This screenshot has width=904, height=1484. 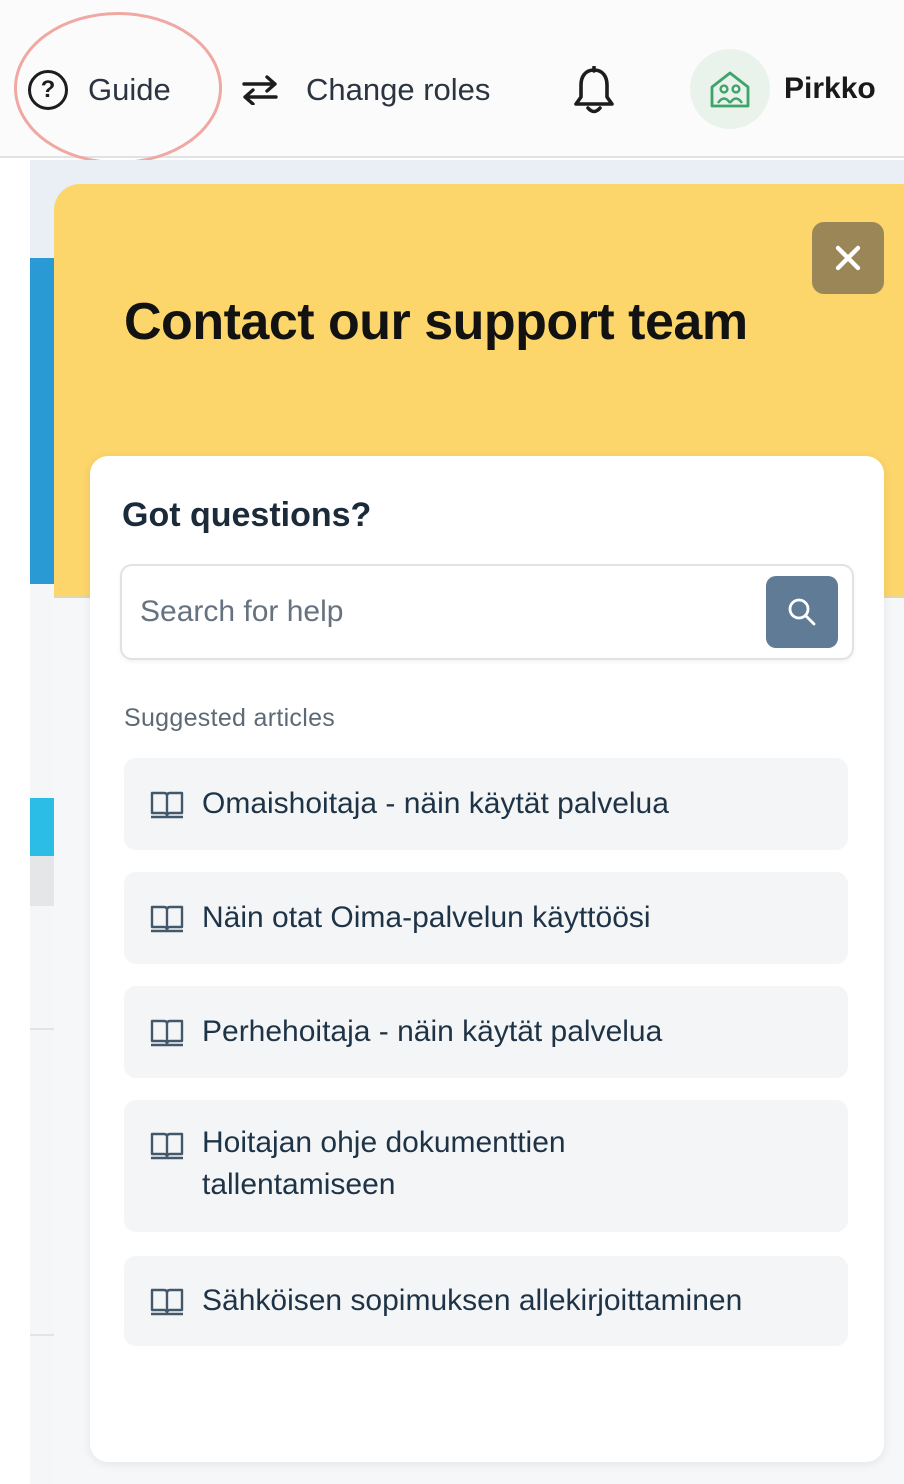 What do you see at coordinates (445, 612) in the screenshot?
I see `search-input` at bounding box center [445, 612].